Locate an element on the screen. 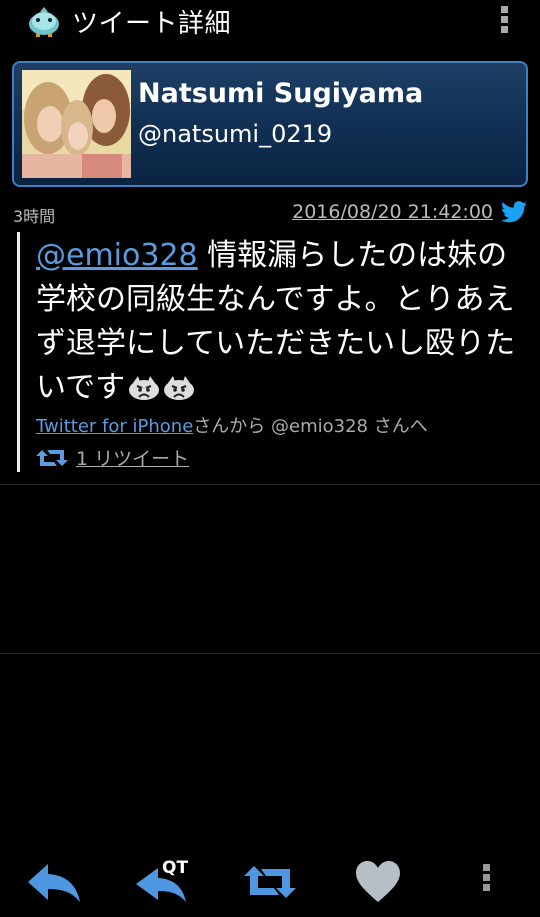 The image size is (540, 917). via-line: Twitter for iPhoneさんから @emio328 さんへ is located at coordinates (232, 425).